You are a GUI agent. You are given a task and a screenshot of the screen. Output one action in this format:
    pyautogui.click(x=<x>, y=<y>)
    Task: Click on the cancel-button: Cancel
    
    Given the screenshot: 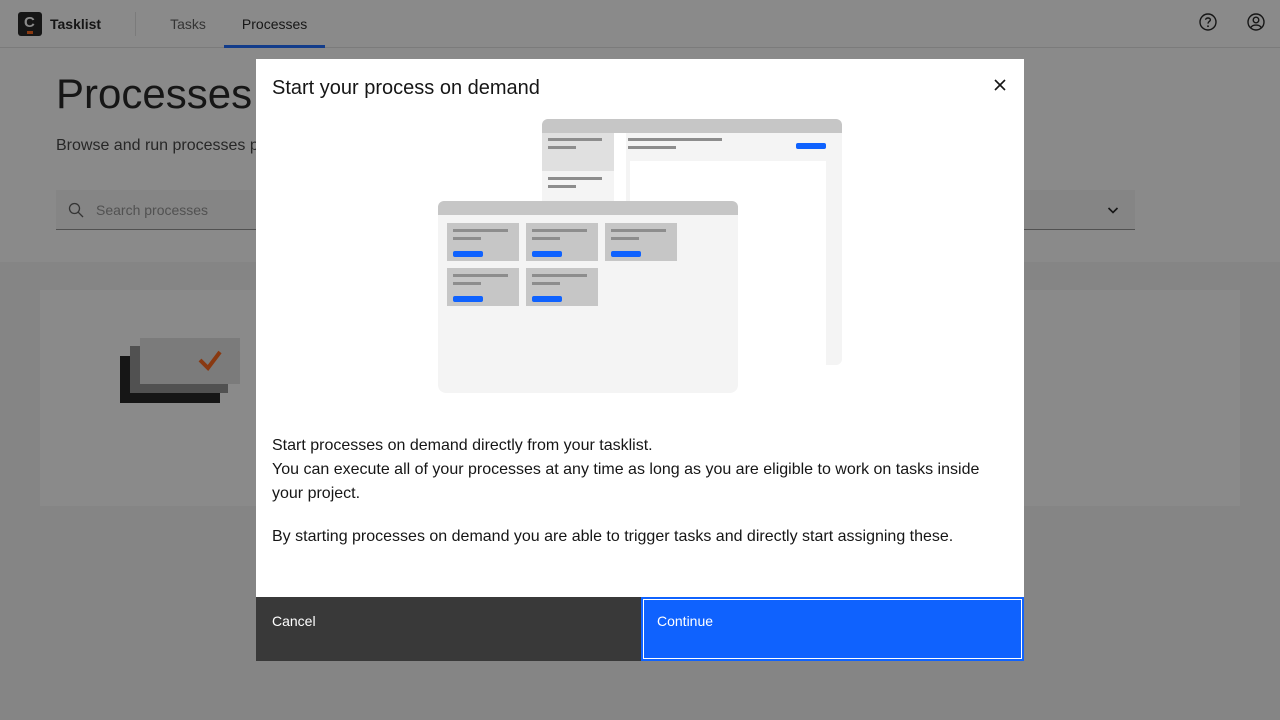 What is the action you would take?
    pyautogui.click(x=448, y=629)
    